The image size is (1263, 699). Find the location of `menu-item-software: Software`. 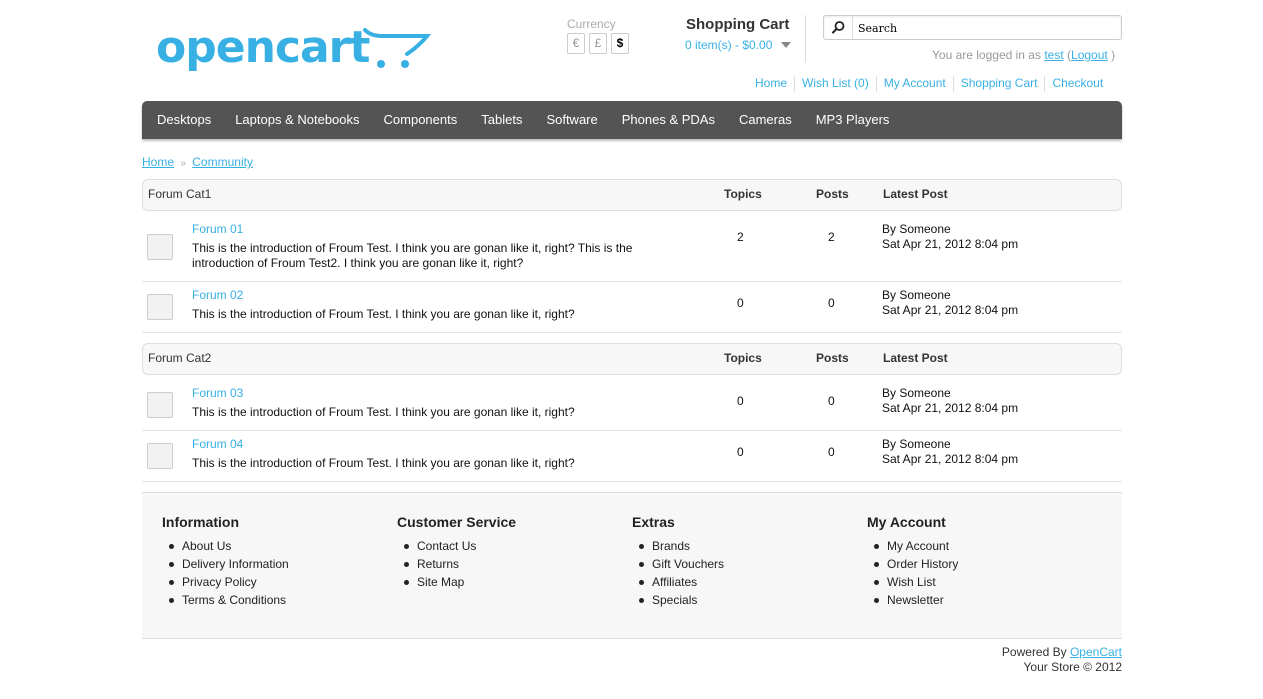

menu-item-software: Software is located at coordinates (571, 120).